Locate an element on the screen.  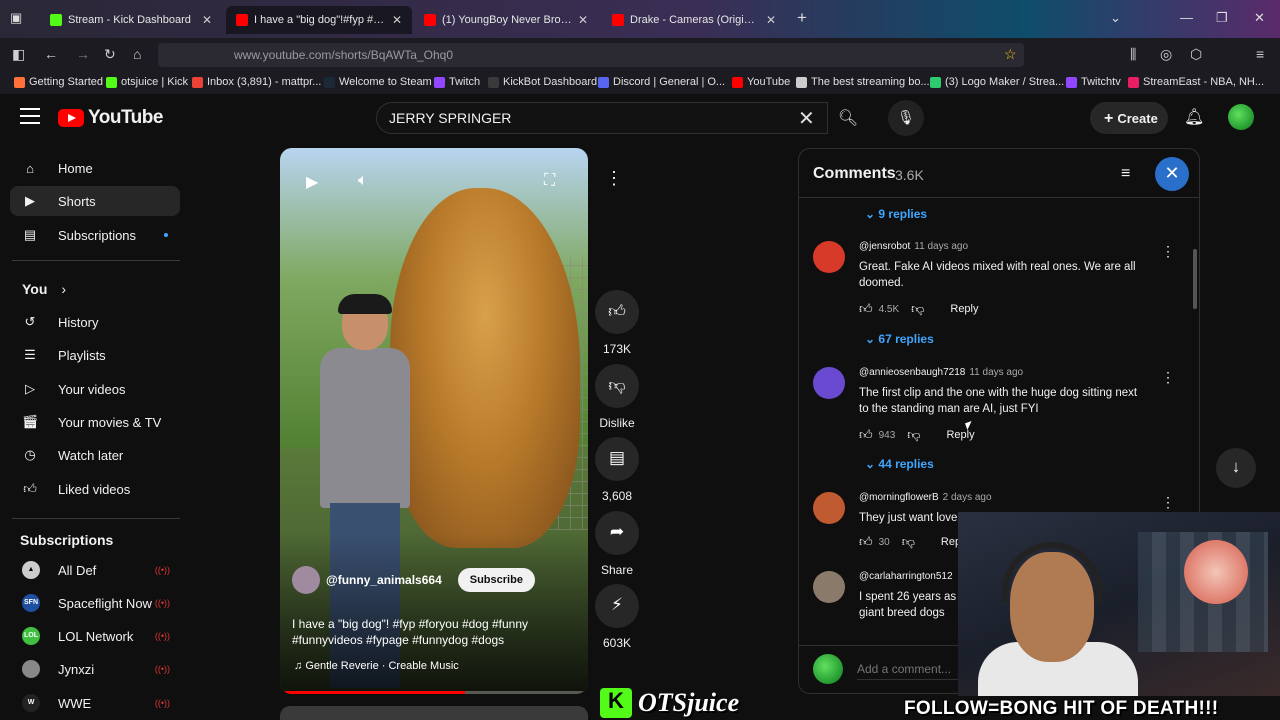
more-options-icon: ⋮ is located at coordinates (614, 178).